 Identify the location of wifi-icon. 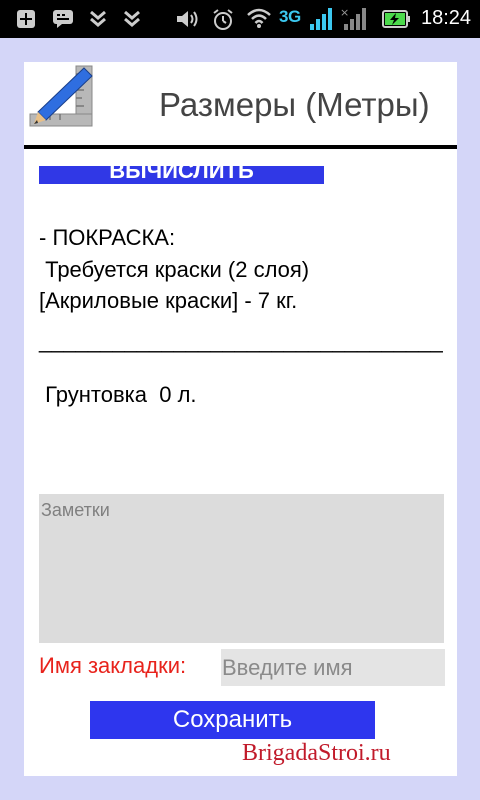
(259, 18).